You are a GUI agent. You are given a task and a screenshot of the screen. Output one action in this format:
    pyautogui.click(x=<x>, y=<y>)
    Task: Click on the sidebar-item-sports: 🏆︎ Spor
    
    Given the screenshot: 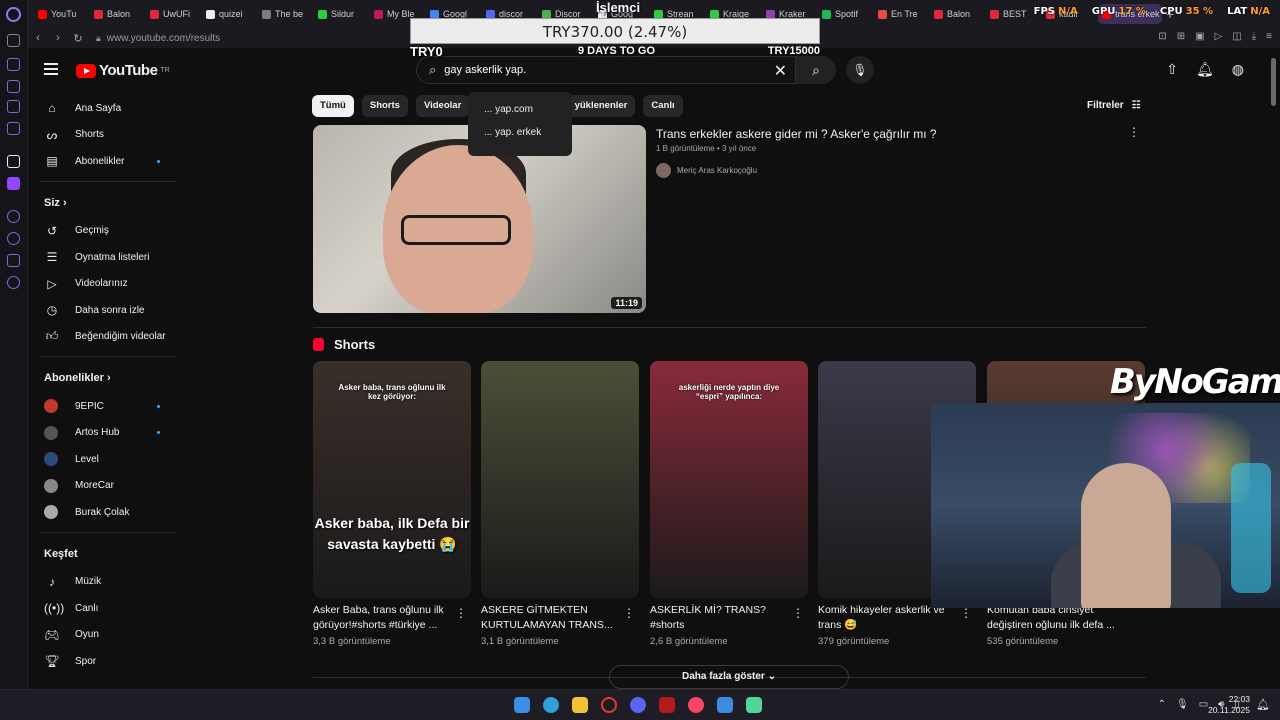 What is the action you would take?
    pyautogui.click(x=108, y=661)
    